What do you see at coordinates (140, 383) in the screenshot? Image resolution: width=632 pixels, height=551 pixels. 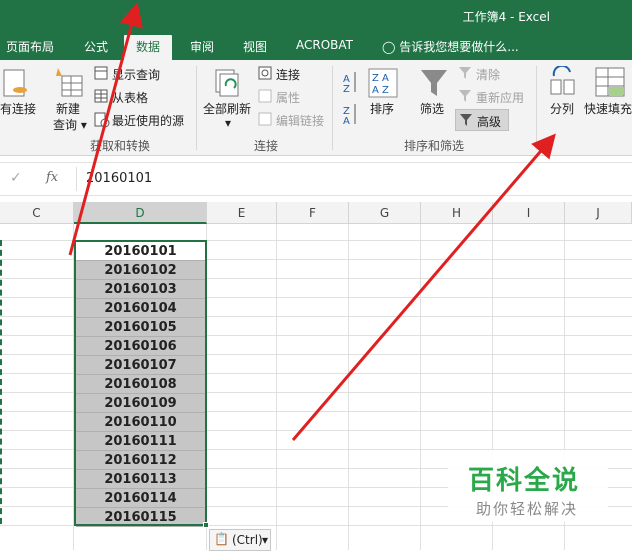 I see `selection-range` at bounding box center [140, 383].